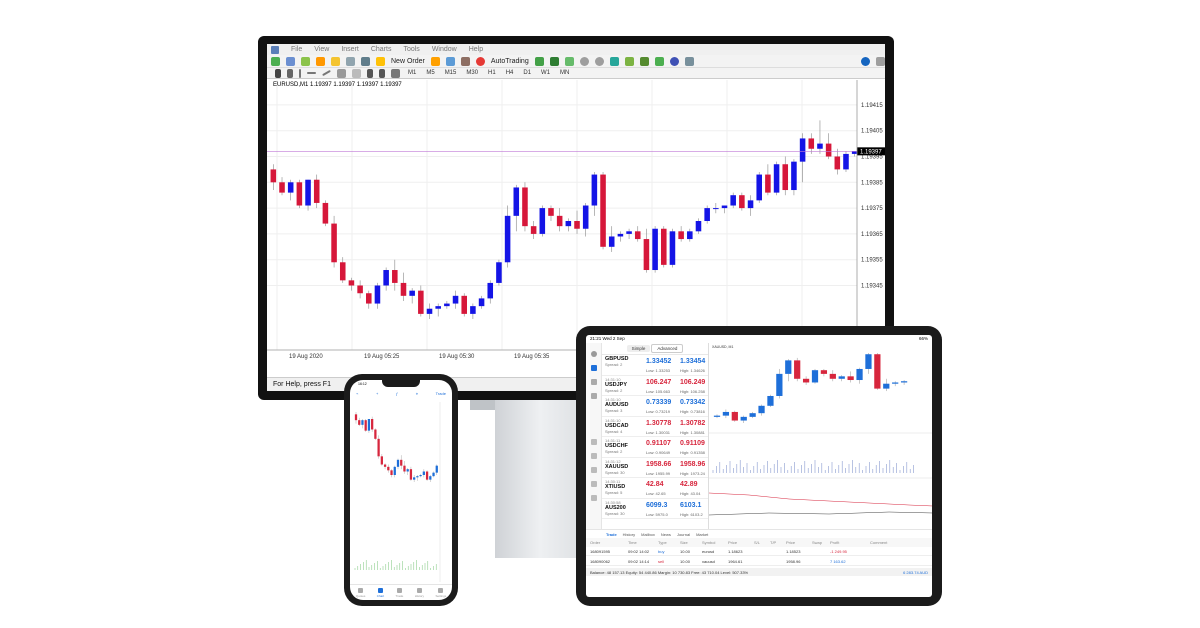 This screenshot has width=1200, height=628. What do you see at coordinates (629, 61) in the screenshot?
I see `chart-shift-icon` at bounding box center [629, 61].